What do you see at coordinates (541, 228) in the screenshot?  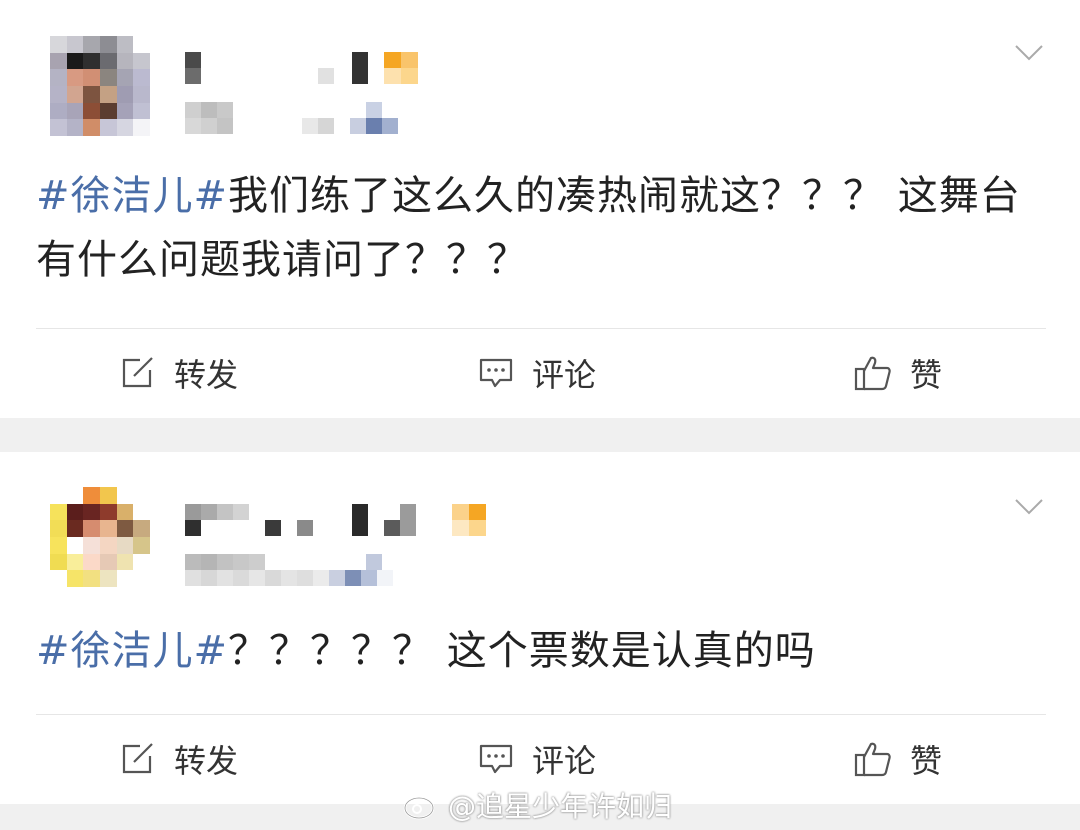 I see `post-text: #徐洁儿#我们练了这么久的凑热闹就这？？？ 这舞台有什么问题我请问了？？？` at bounding box center [541, 228].